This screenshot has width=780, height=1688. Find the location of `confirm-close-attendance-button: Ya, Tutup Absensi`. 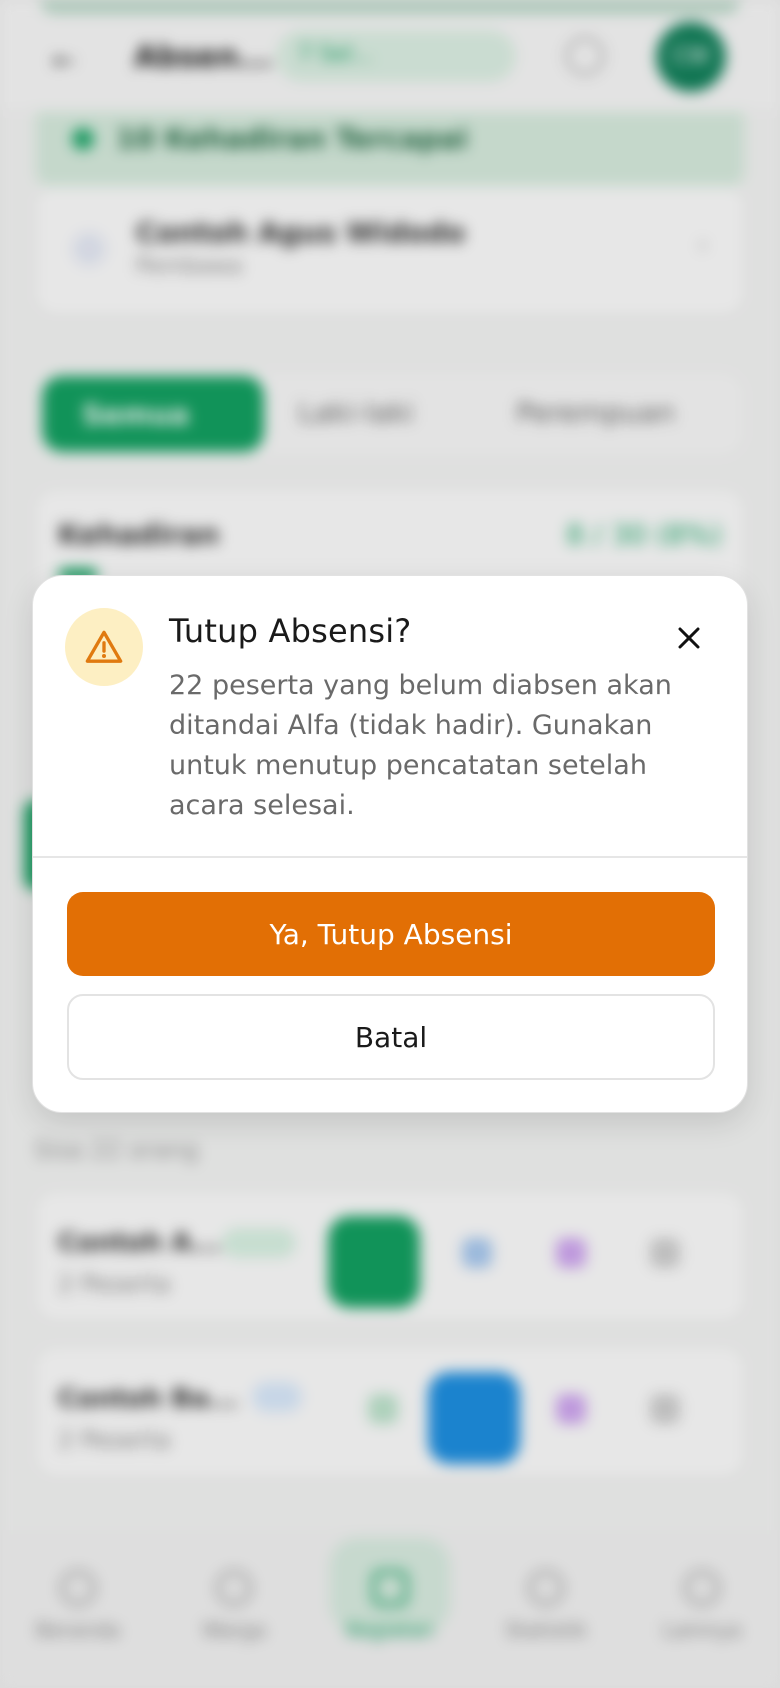

confirm-close-attendance-button: Ya, Tutup Absensi is located at coordinates (391, 934).